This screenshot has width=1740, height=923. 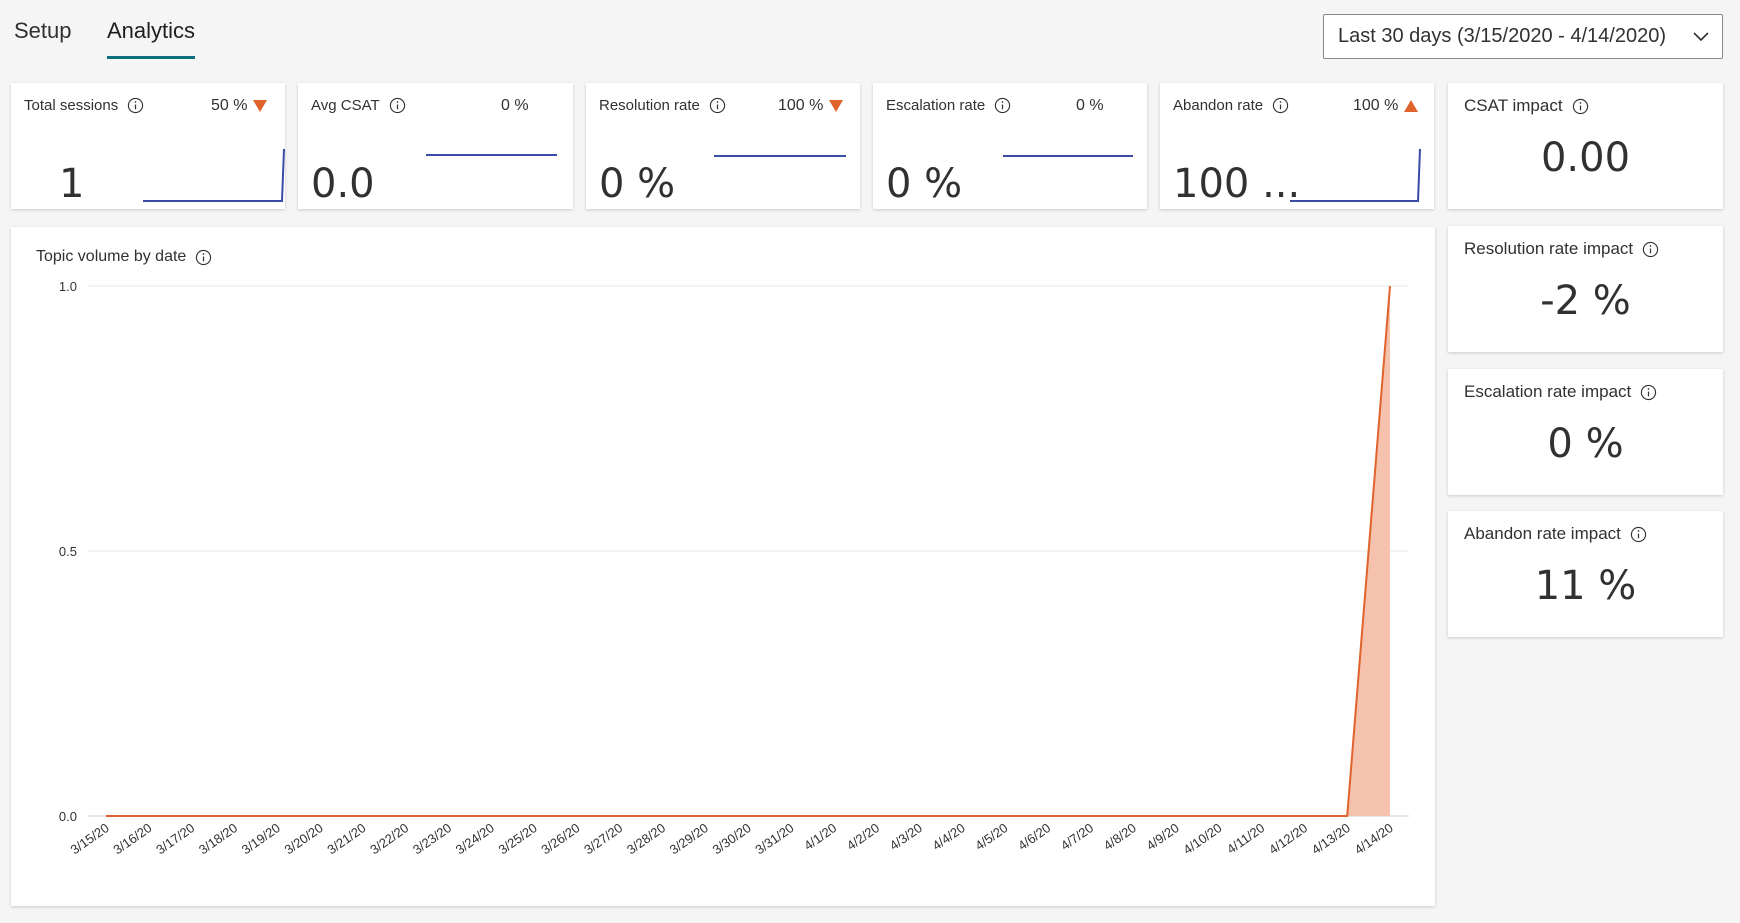 What do you see at coordinates (229, 105) in the screenshot?
I see `kpi-delta: 50 %` at bounding box center [229, 105].